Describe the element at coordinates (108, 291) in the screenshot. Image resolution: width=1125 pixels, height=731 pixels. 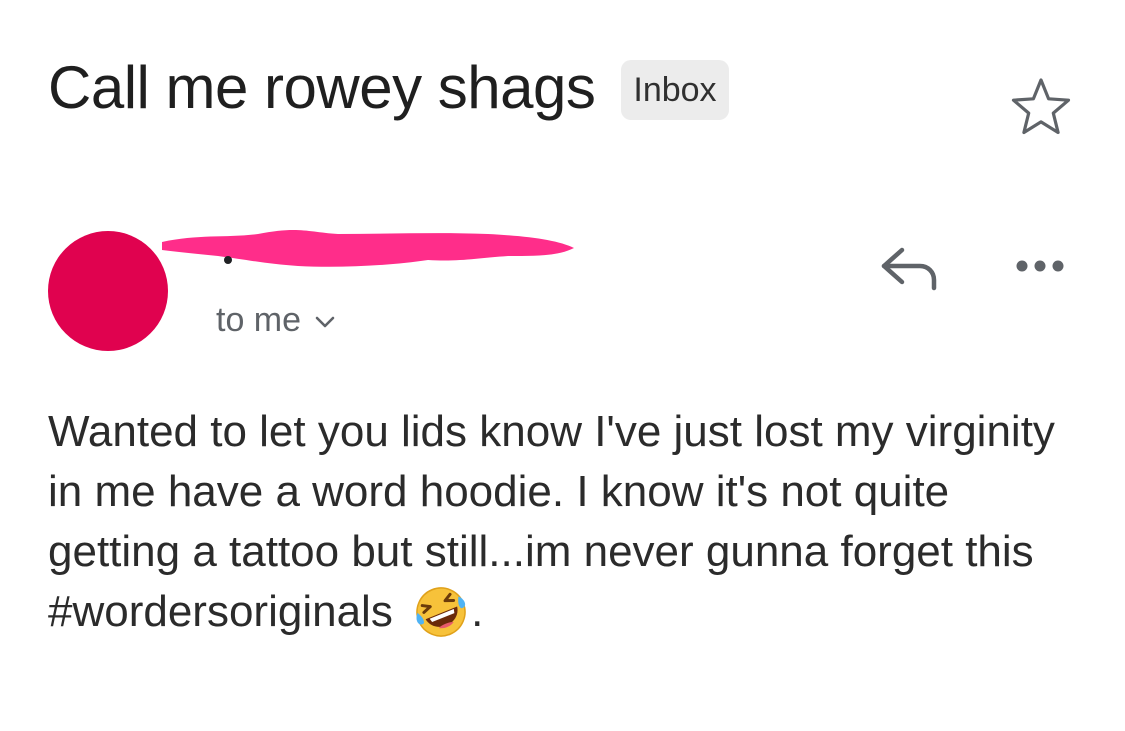
I see `sender-avatar` at that location.